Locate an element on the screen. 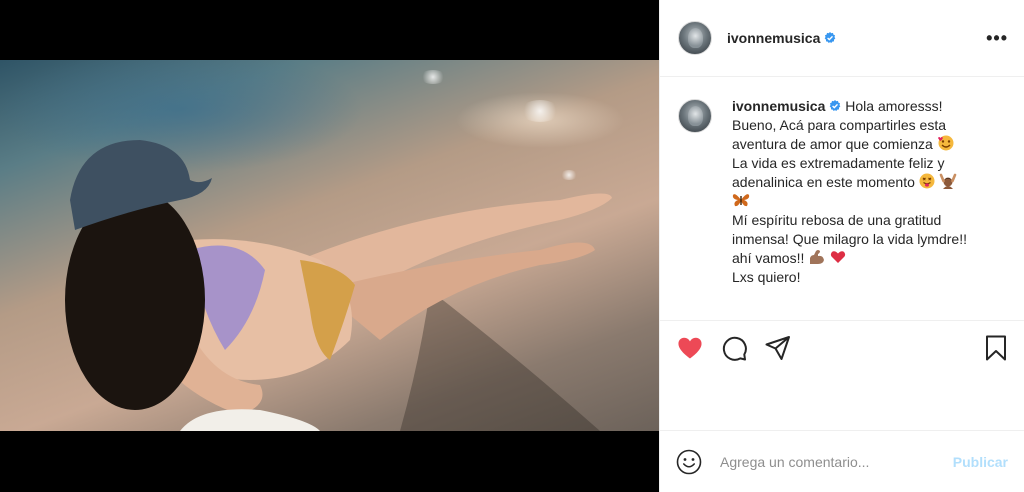  bookmark-icon is located at coordinates (996, 348).